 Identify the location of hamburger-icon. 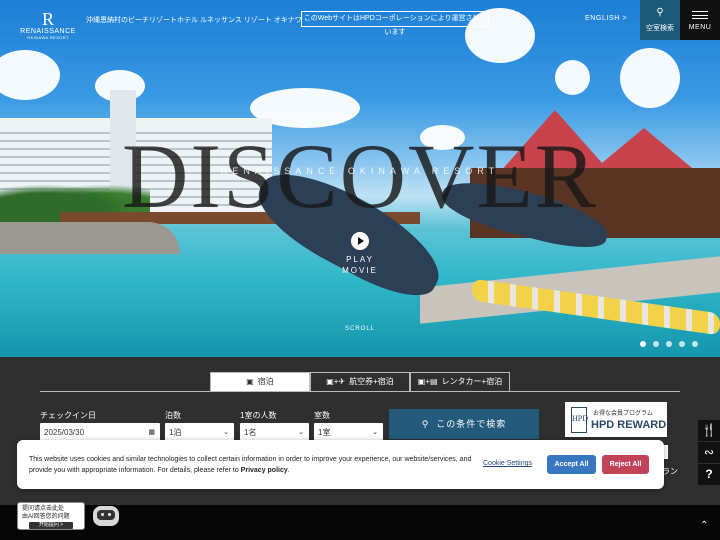
(700, 15).